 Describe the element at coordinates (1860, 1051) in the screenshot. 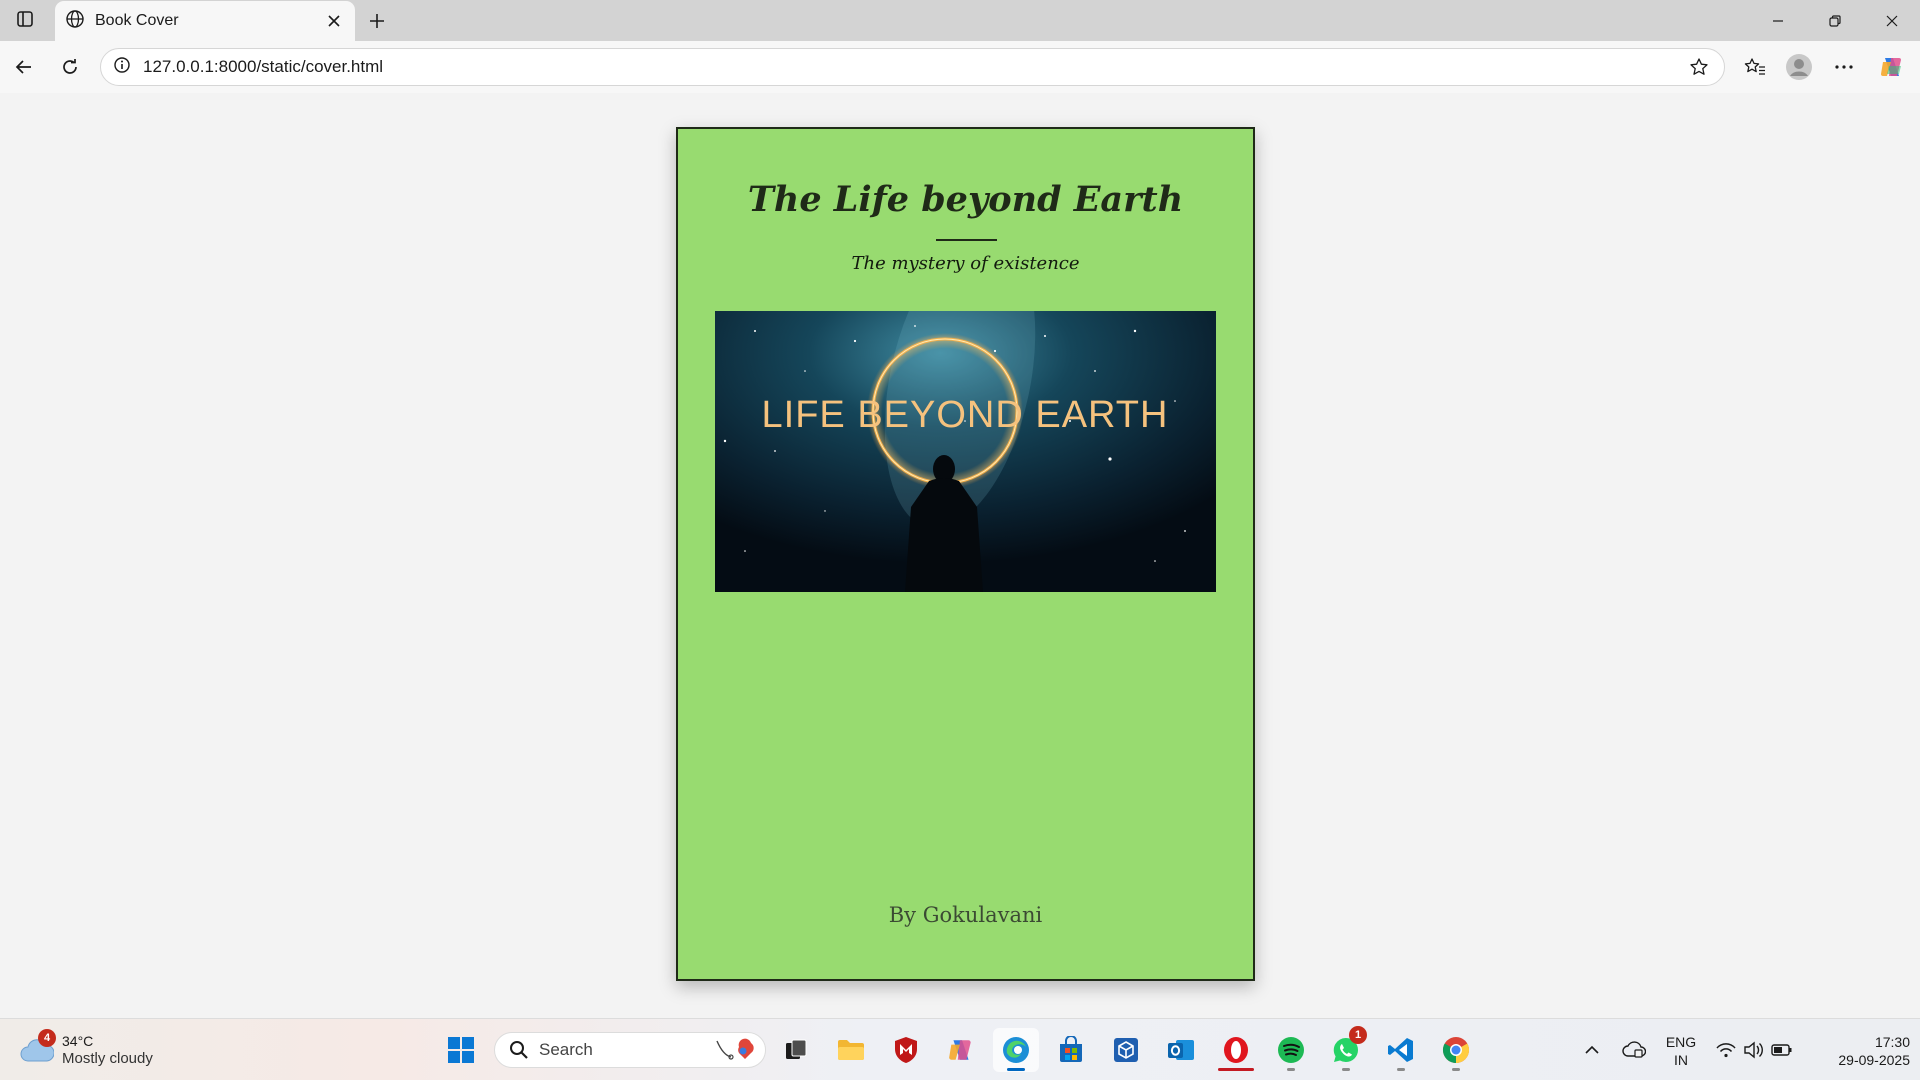

I see `system-clock: 17:30 29-09-2025` at that location.